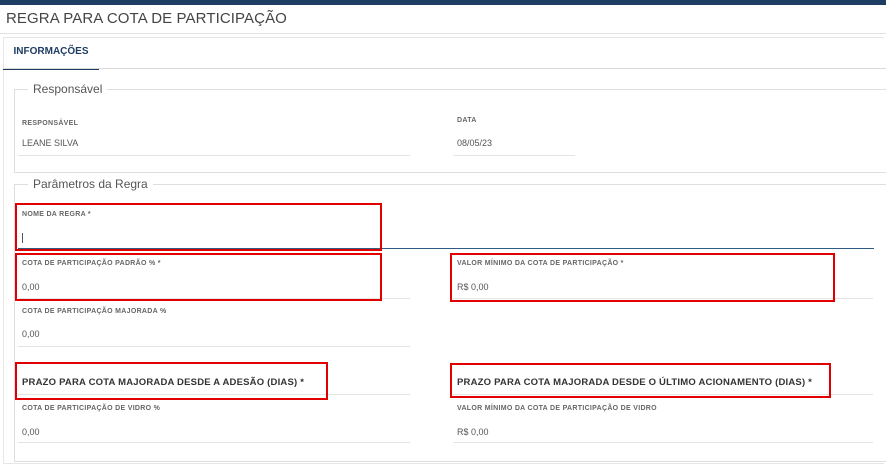 The height and width of the screenshot is (464, 886). Describe the element at coordinates (51, 54) in the screenshot. I see `tab-informacoes: INFORMAÇÕES` at that location.